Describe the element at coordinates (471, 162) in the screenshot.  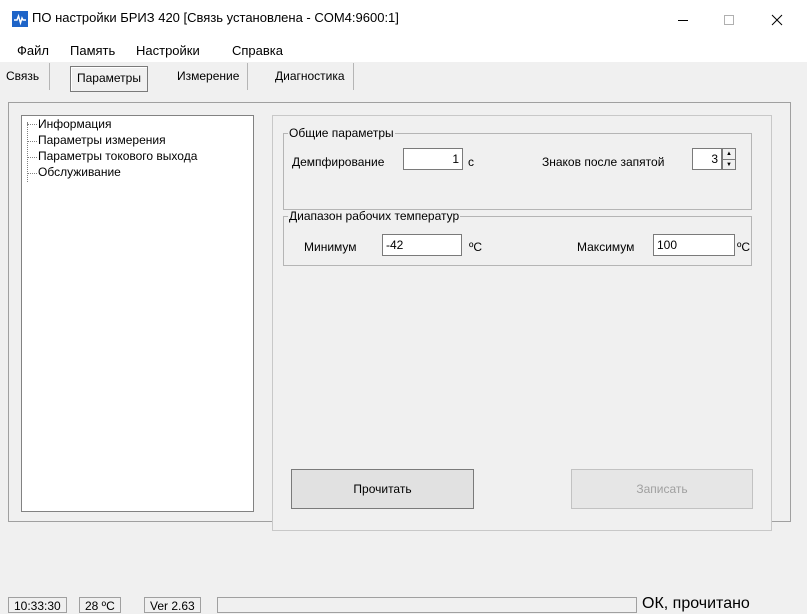
I see `damping-unit: с` at that location.